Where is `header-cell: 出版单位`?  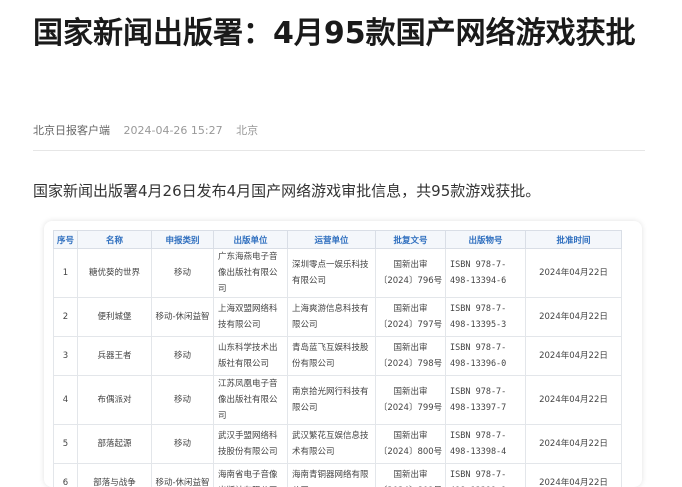 header-cell: 出版单位 is located at coordinates (250, 239).